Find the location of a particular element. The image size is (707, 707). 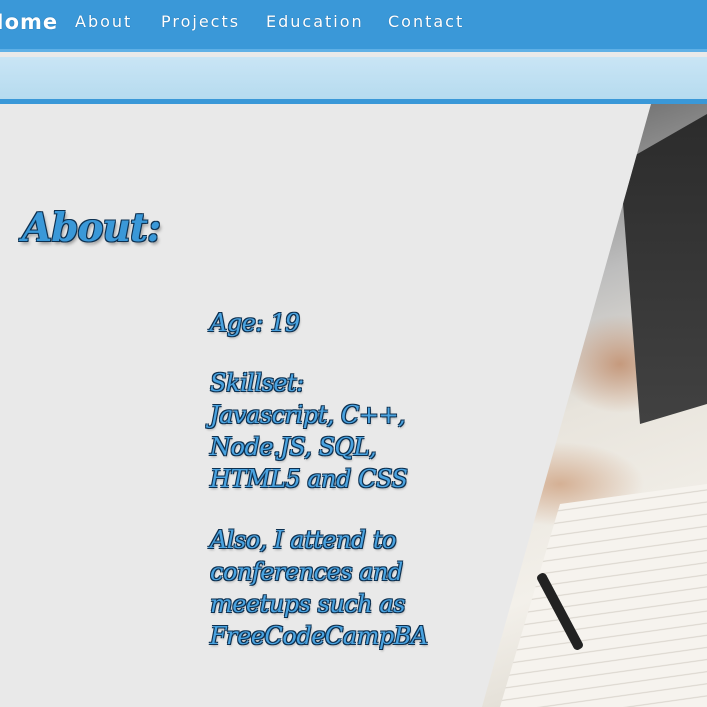

skillset-line: HTML5 and CSS is located at coordinates (309, 479).